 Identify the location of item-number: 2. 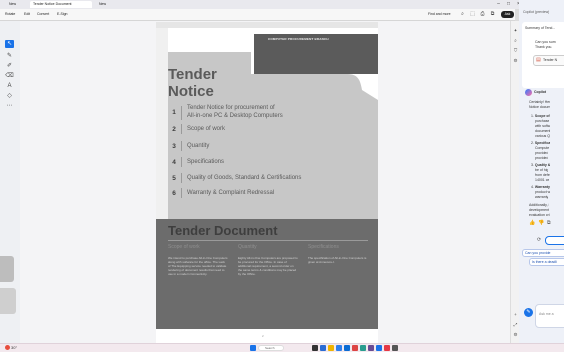
(174, 129).